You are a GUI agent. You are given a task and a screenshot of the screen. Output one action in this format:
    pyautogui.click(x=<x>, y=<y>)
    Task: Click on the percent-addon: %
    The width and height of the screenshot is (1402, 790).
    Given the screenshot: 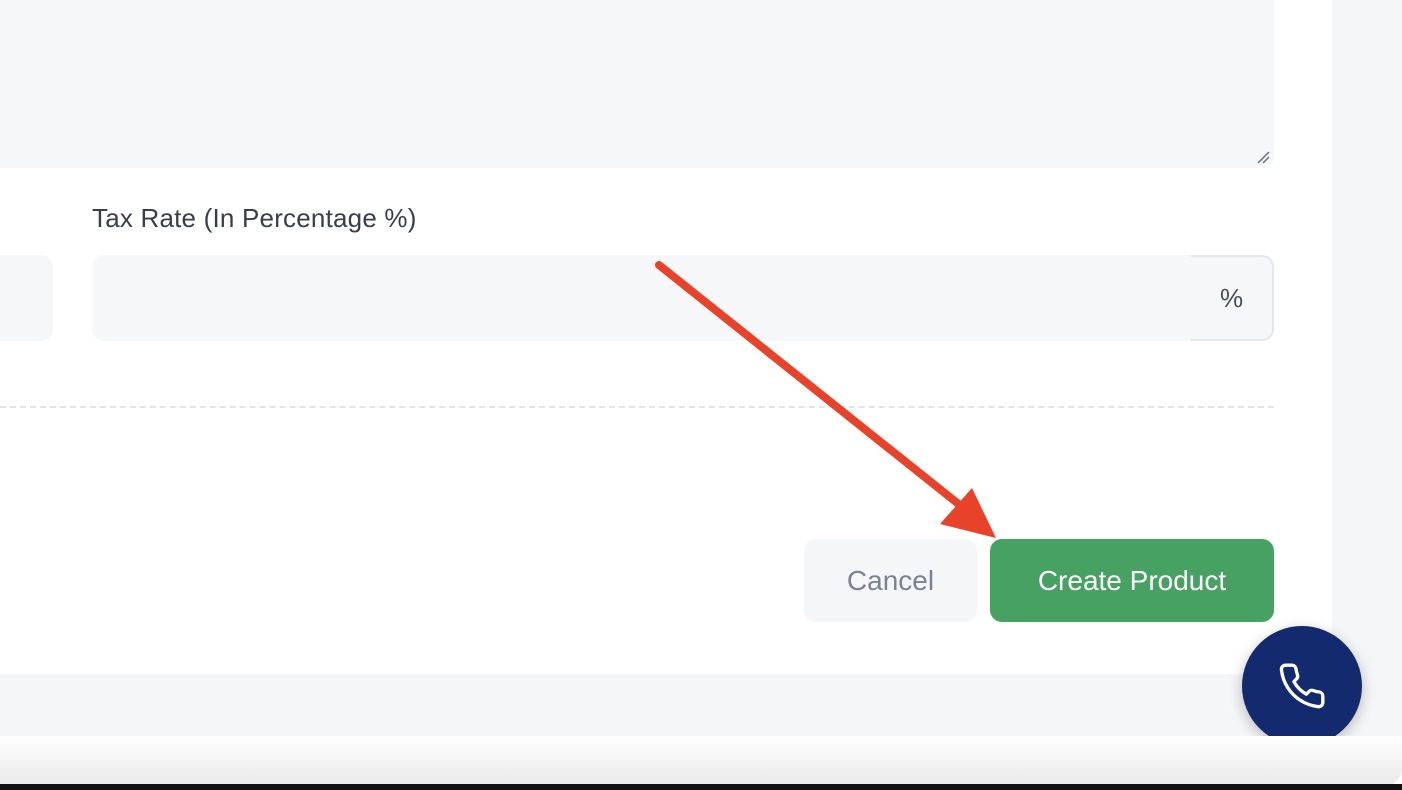 What is the action you would take?
    pyautogui.click(x=1232, y=298)
    